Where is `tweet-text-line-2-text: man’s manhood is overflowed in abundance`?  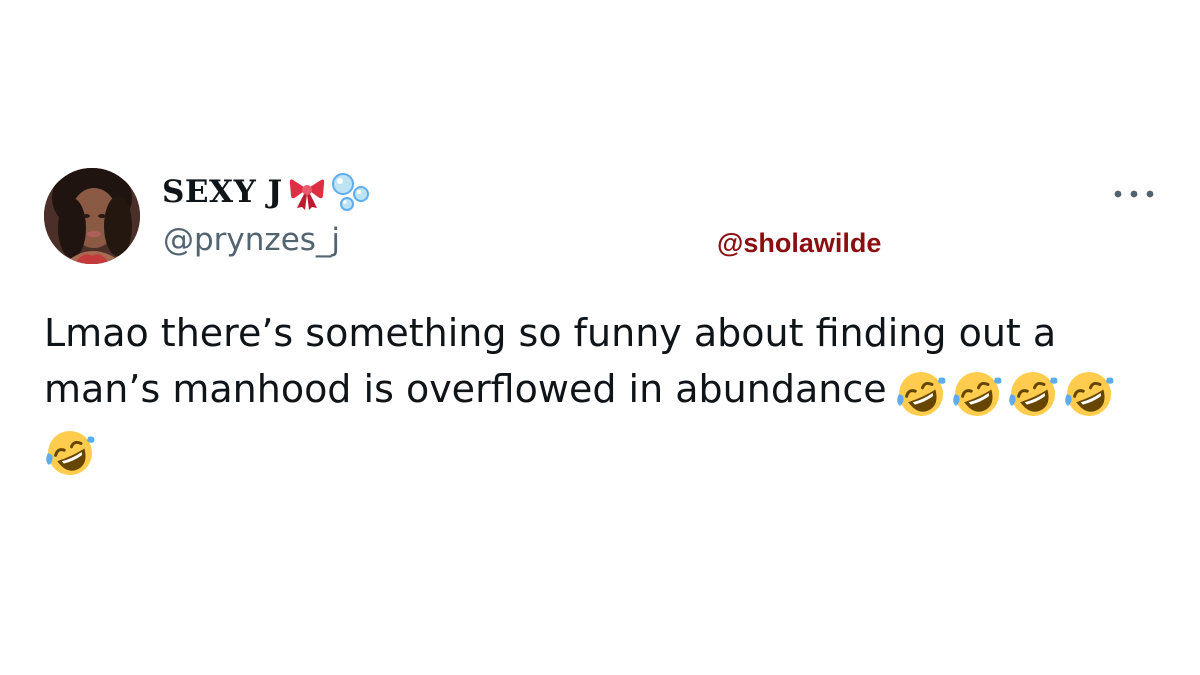
tweet-text-line-2-text: man’s manhood is overflowed in abundance is located at coordinates (465, 389).